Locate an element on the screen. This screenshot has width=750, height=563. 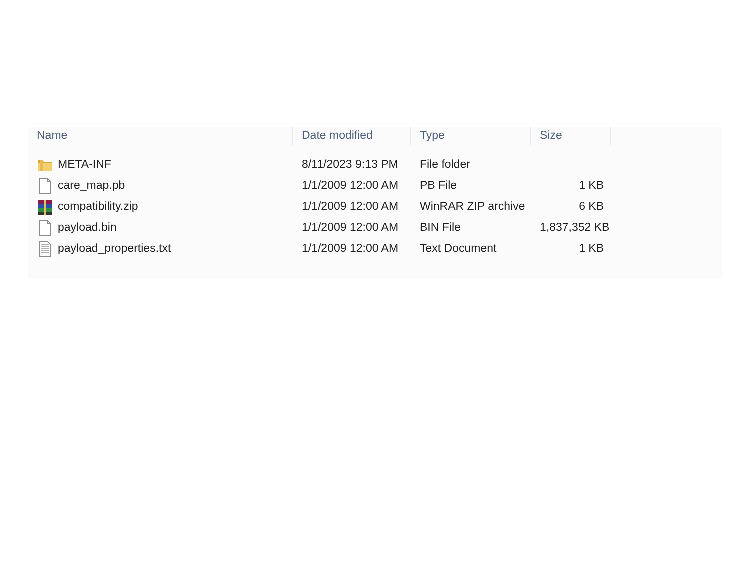
type-cell: PB File is located at coordinates (439, 186).